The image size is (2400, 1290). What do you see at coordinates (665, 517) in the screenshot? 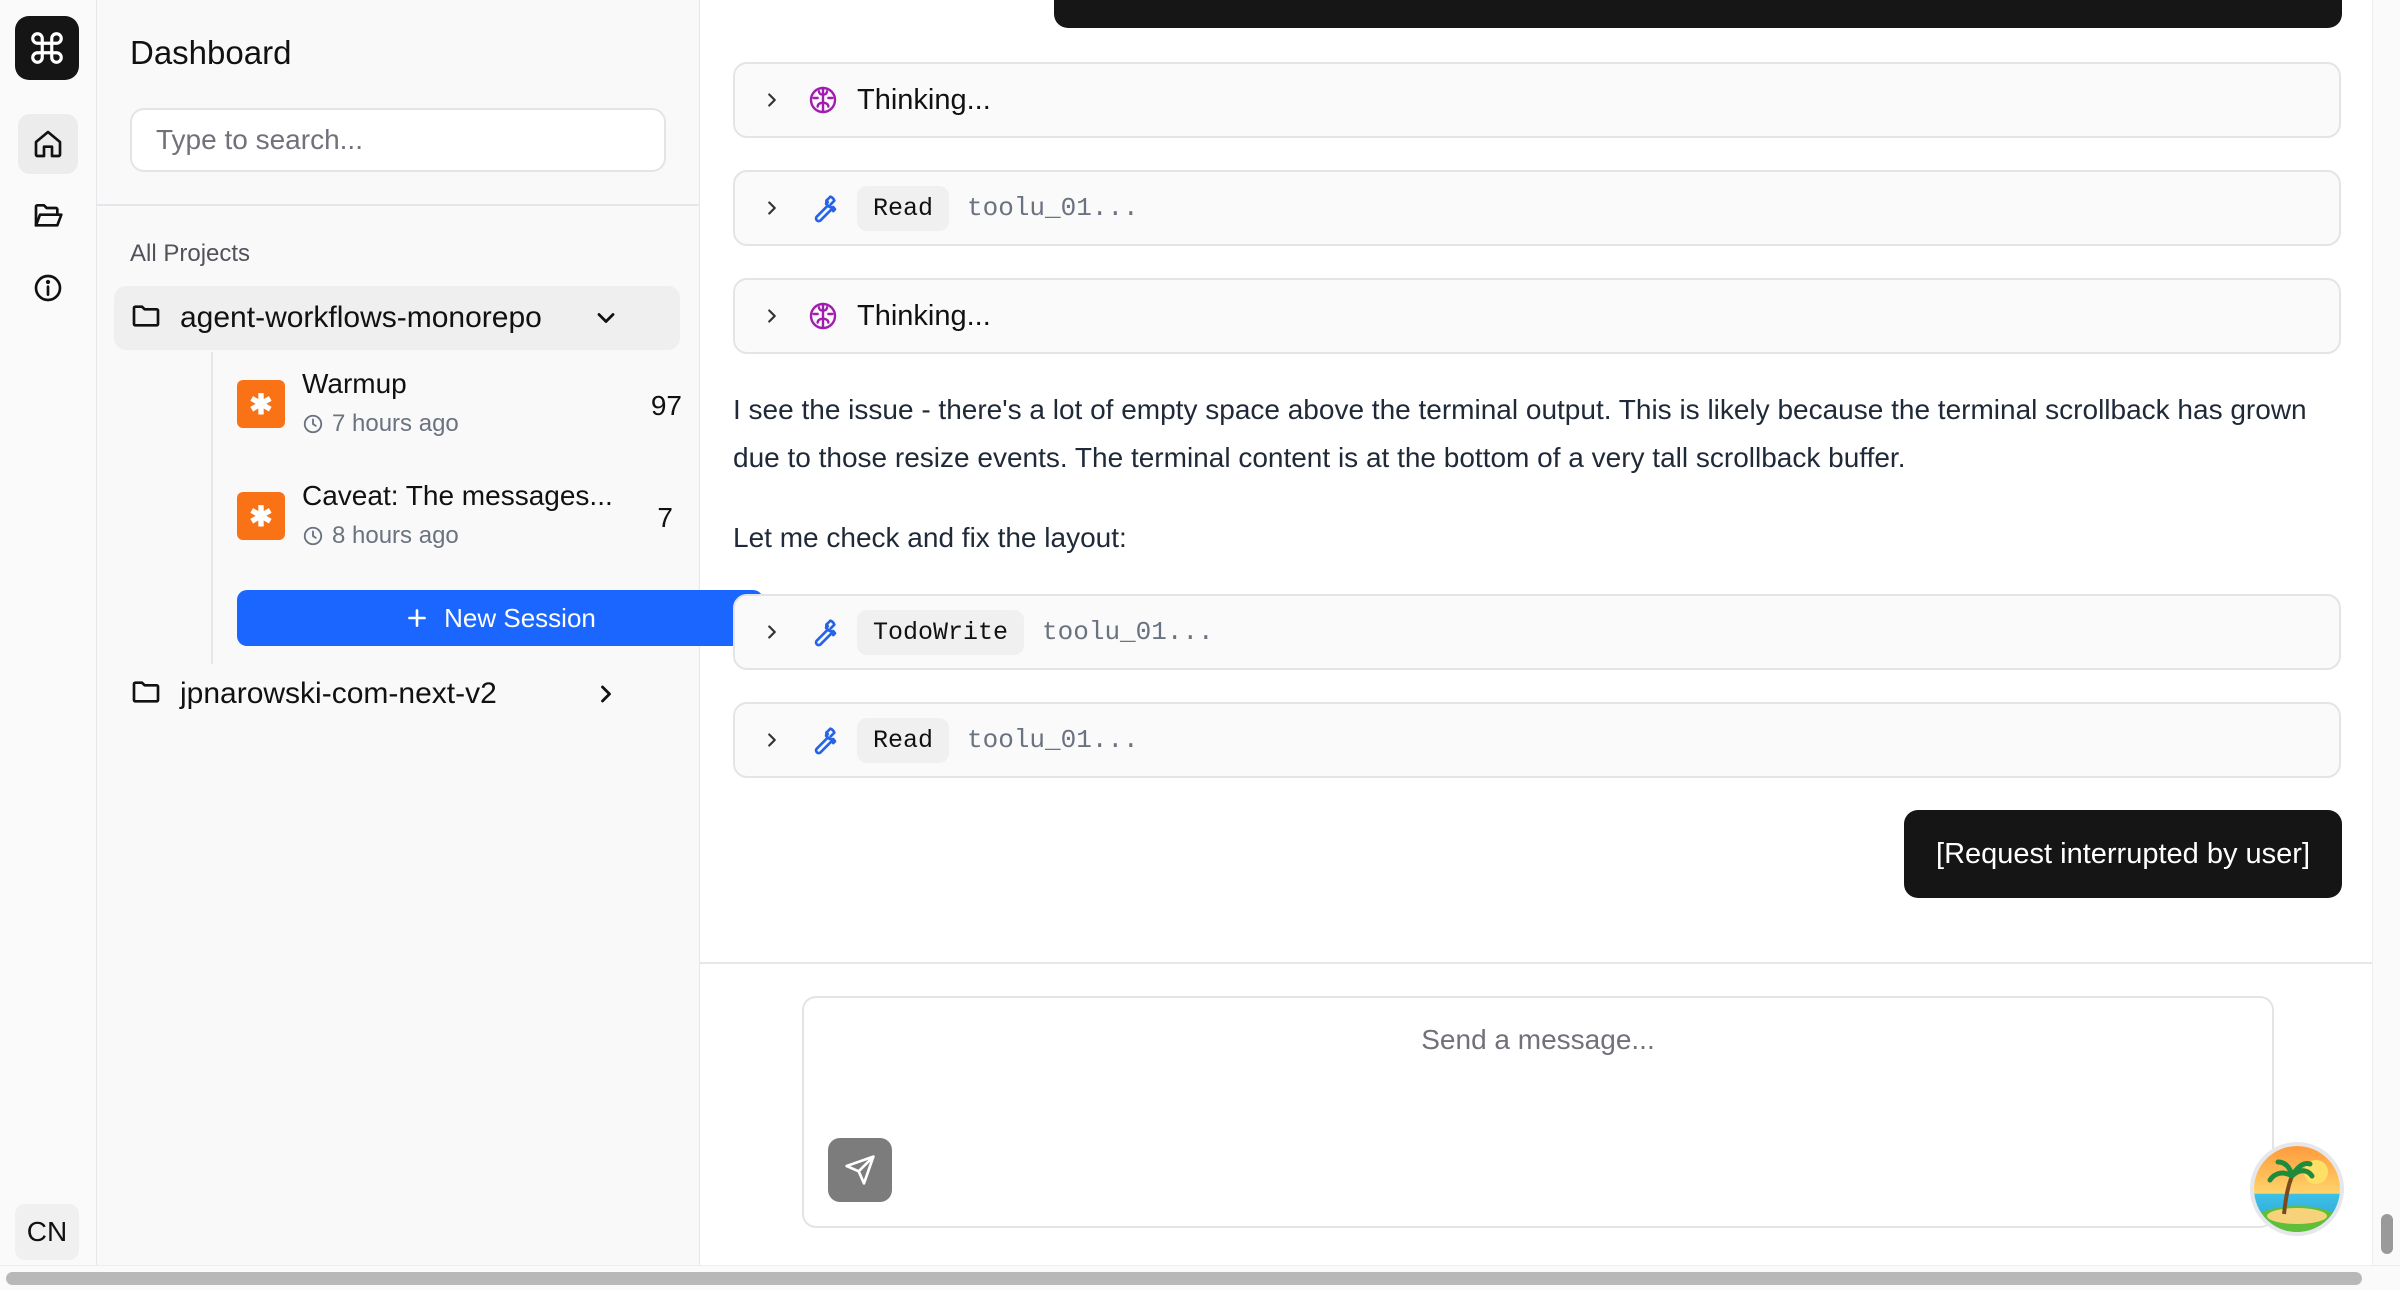
I see `session-count: 7` at bounding box center [665, 517].